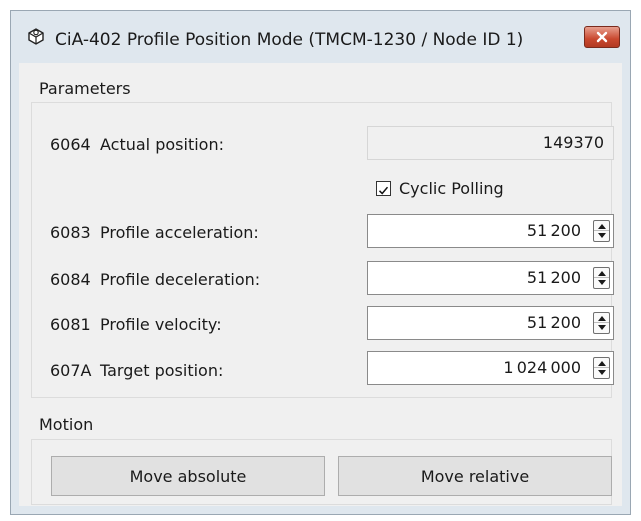 The width and height of the screenshot is (641, 521). What do you see at coordinates (542, 367) in the screenshot?
I see `target-position-value: 1 024 000` at bounding box center [542, 367].